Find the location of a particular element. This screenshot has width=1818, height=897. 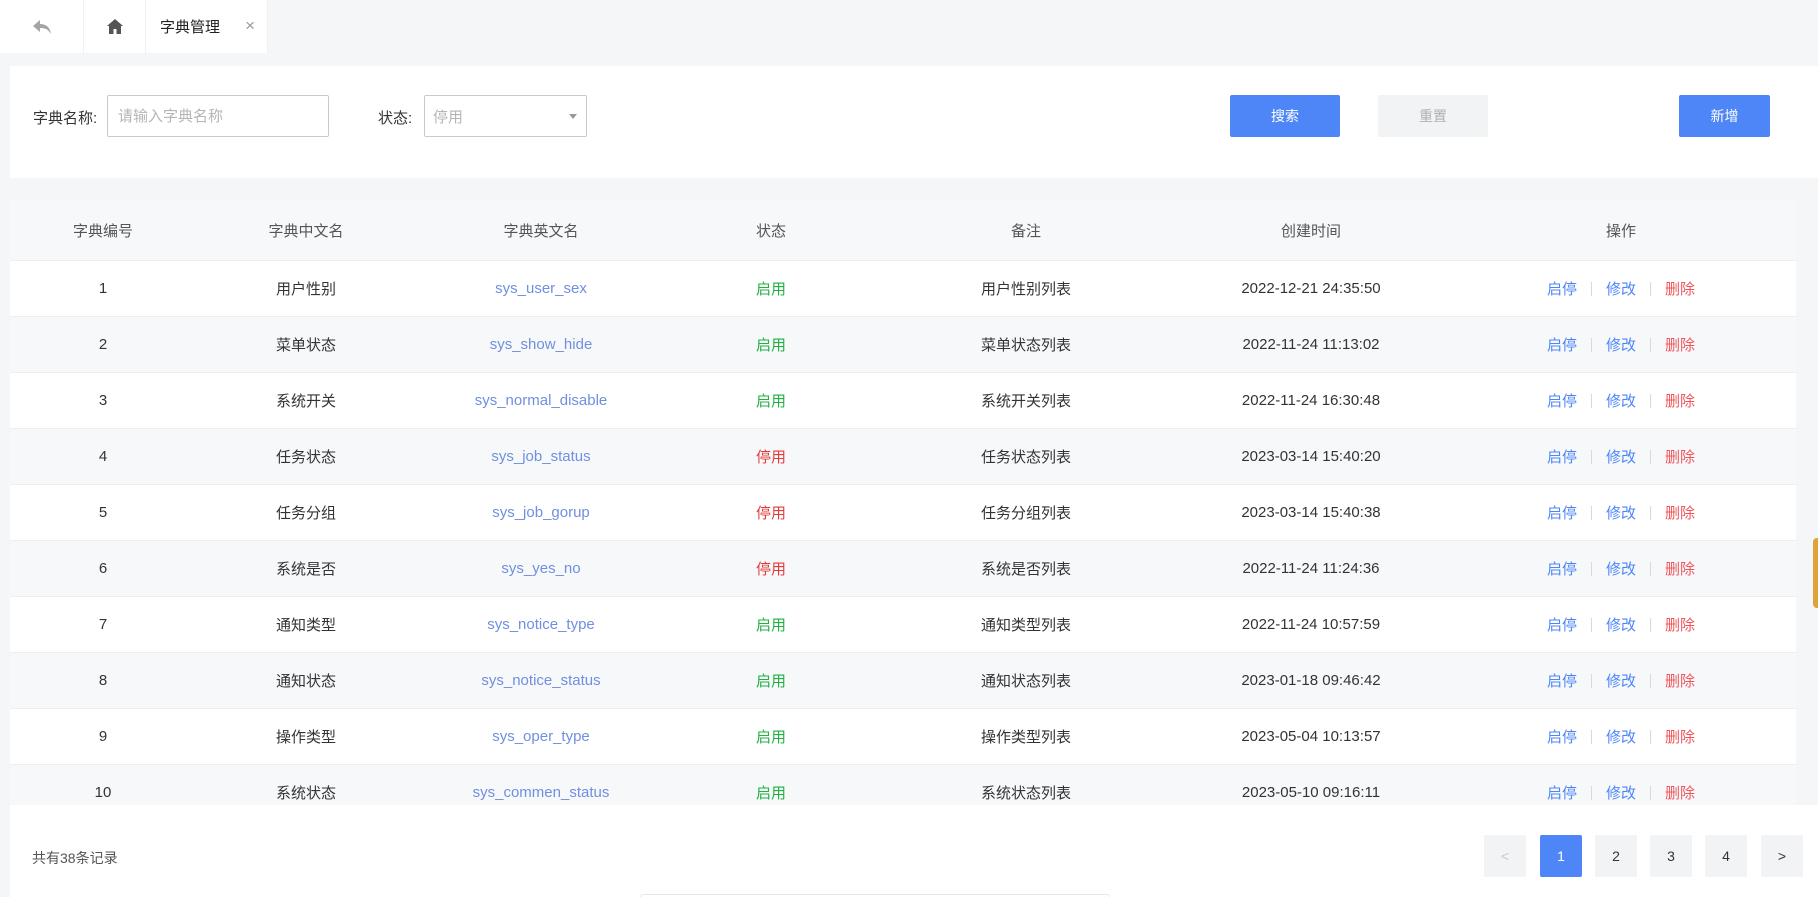

cell-status: 停用 is located at coordinates (771, 568).